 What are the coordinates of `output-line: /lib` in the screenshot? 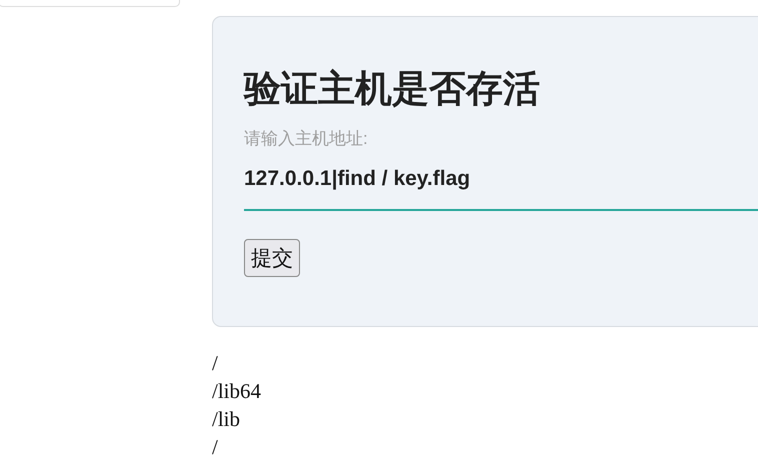 It's located at (227, 419).